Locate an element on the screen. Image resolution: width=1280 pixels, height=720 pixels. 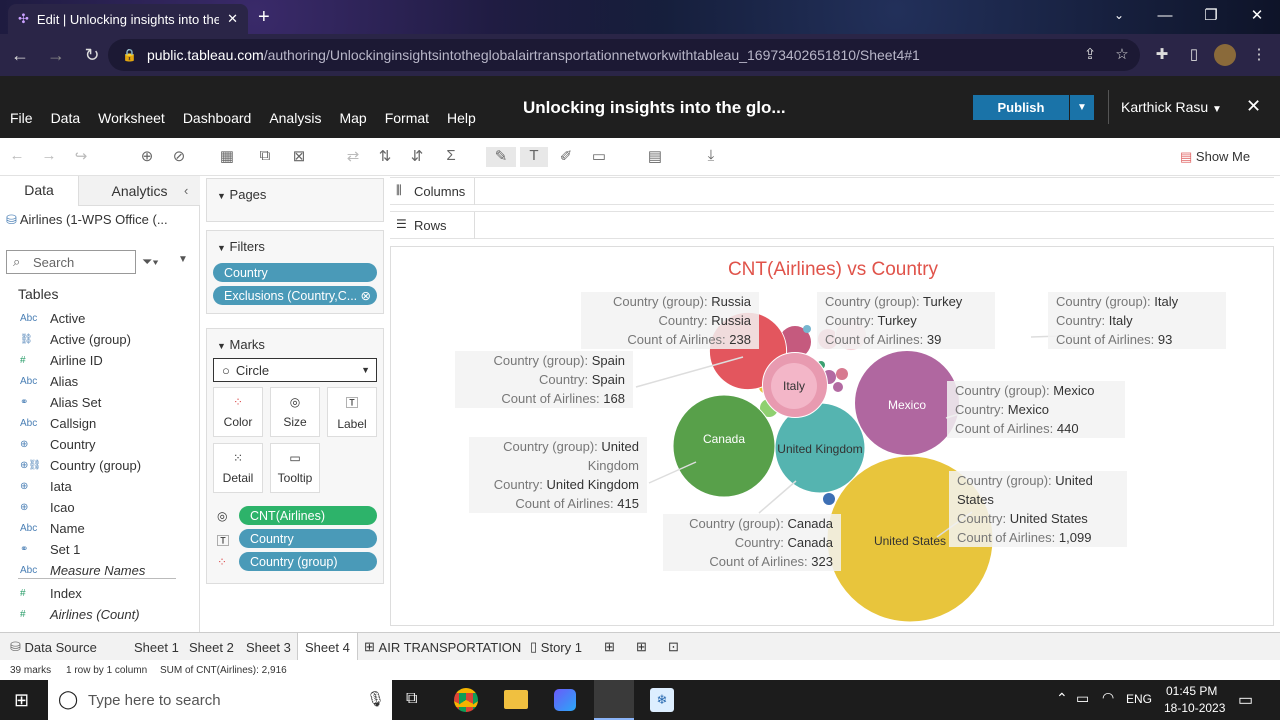
more-menu-icon: ⋮ is located at coordinates (1259, 54).